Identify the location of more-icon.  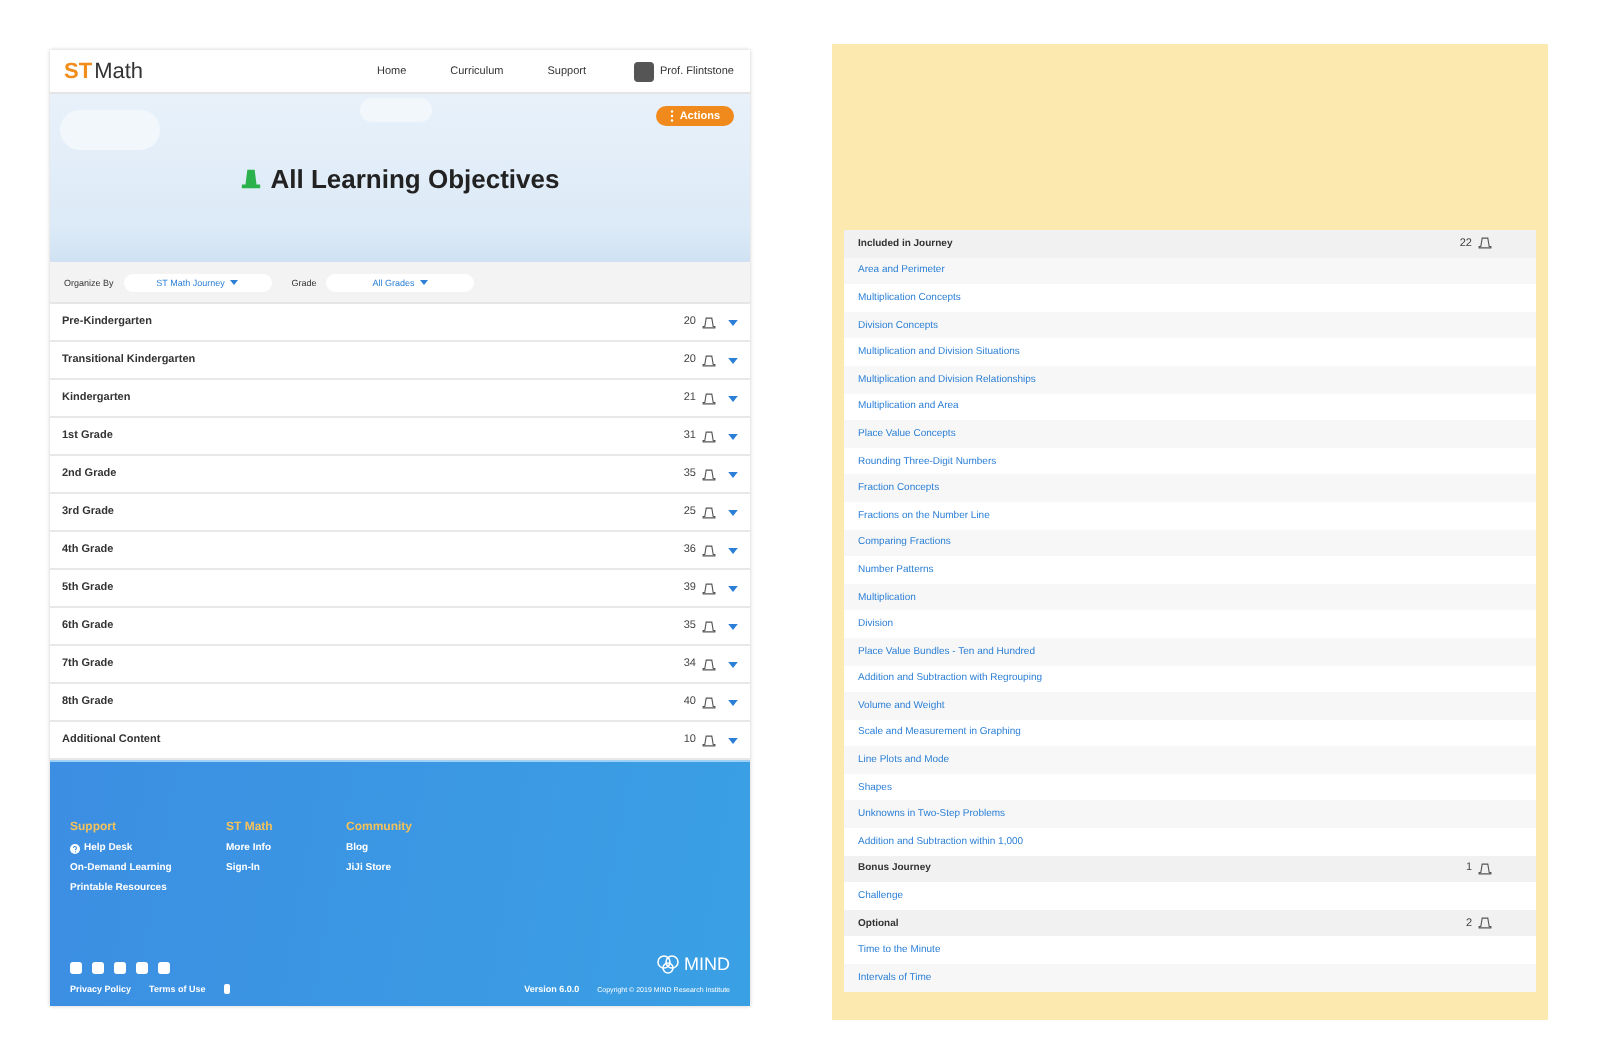
(671, 116).